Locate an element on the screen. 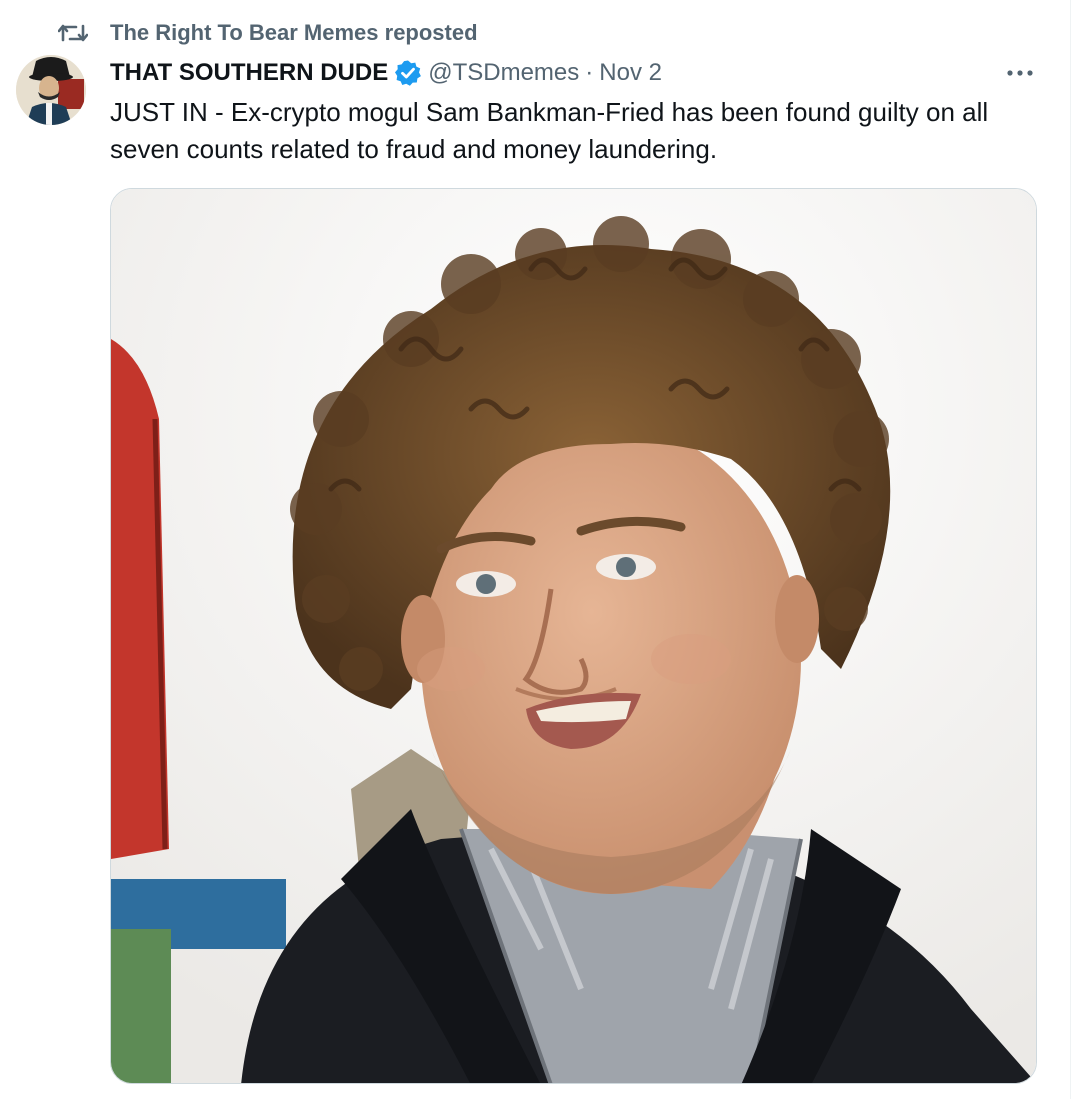 The height and width of the screenshot is (1099, 1087). more-options-button is located at coordinates (1020, 73).